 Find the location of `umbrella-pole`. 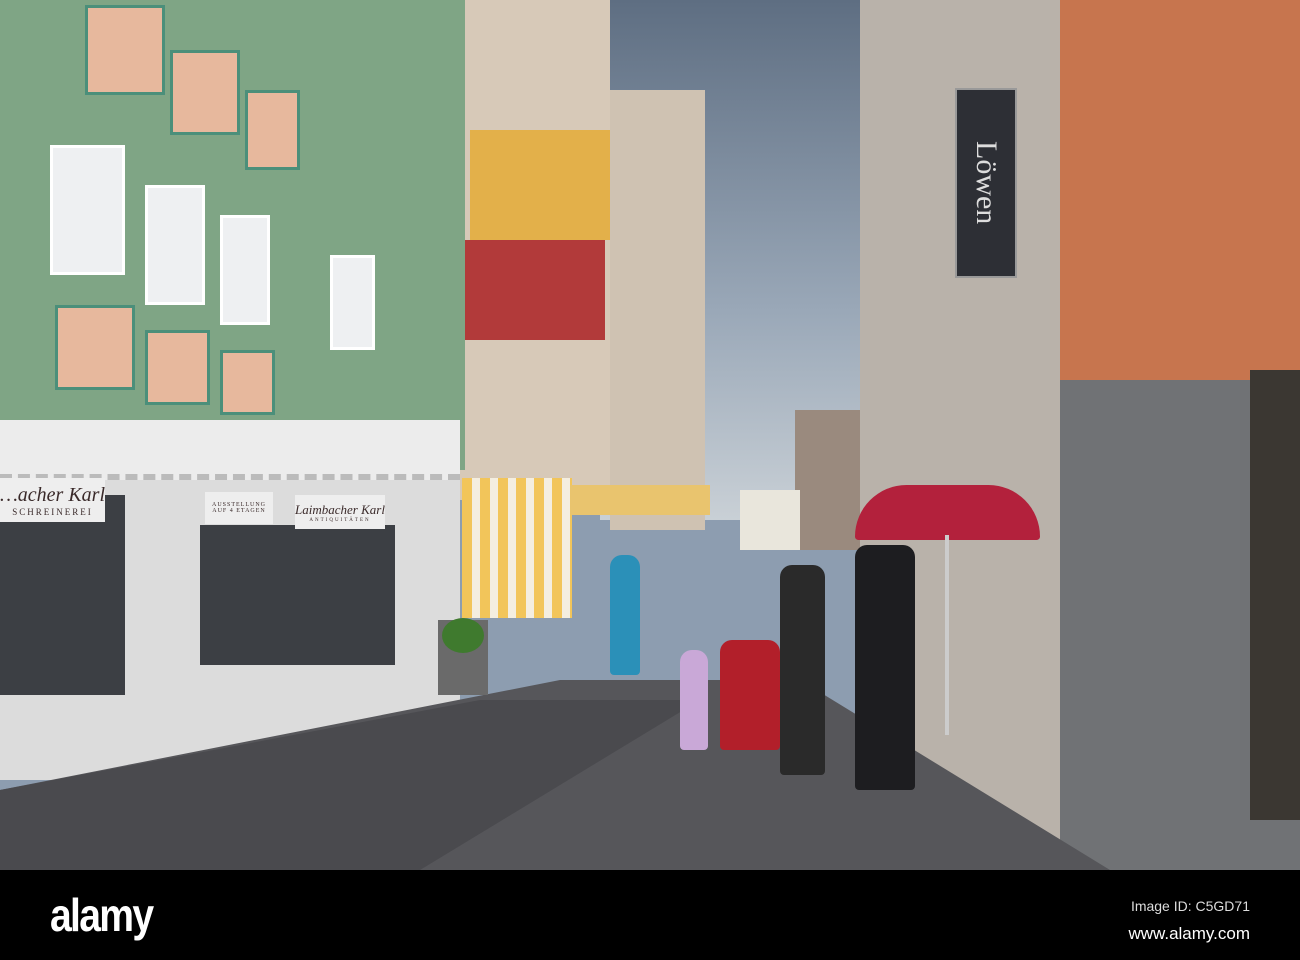

umbrella-pole is located at coordinates (947, 635).